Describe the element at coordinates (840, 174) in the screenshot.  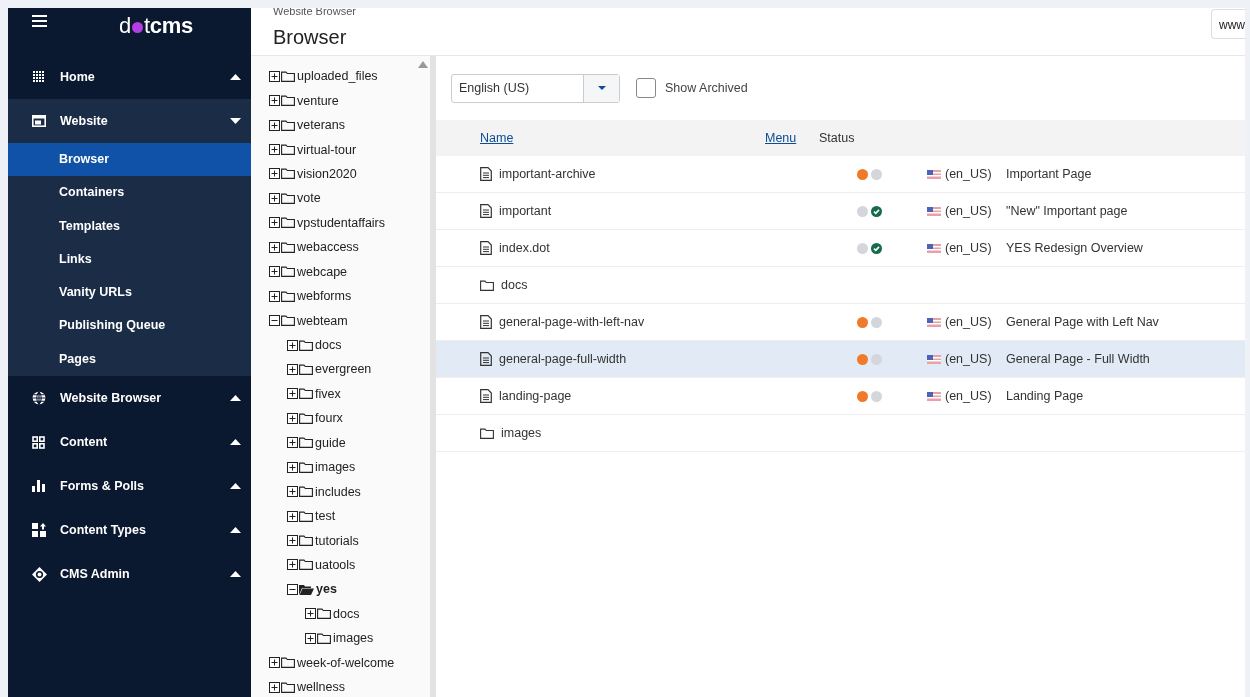
I see `table-row: important-archive (en_US) Important Page` at that location.